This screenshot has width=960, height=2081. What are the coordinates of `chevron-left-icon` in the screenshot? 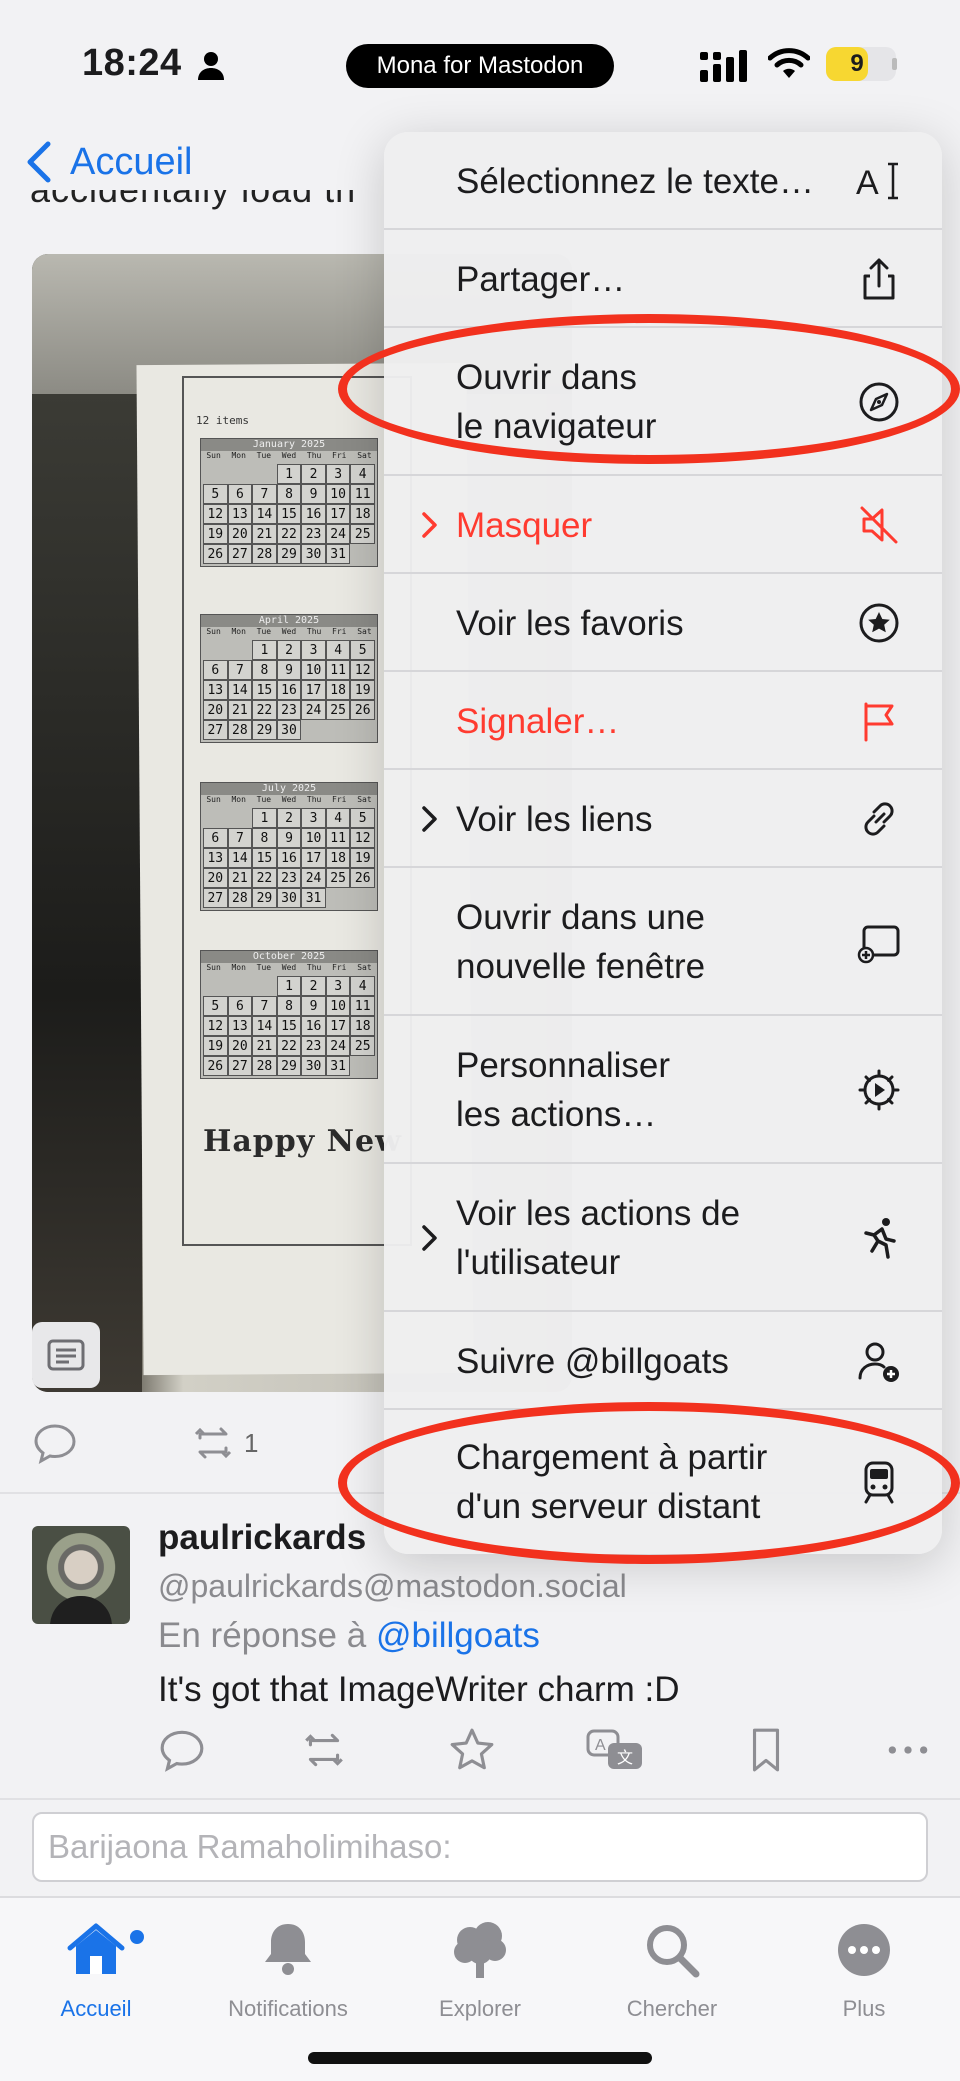 It's located at (39, 162).